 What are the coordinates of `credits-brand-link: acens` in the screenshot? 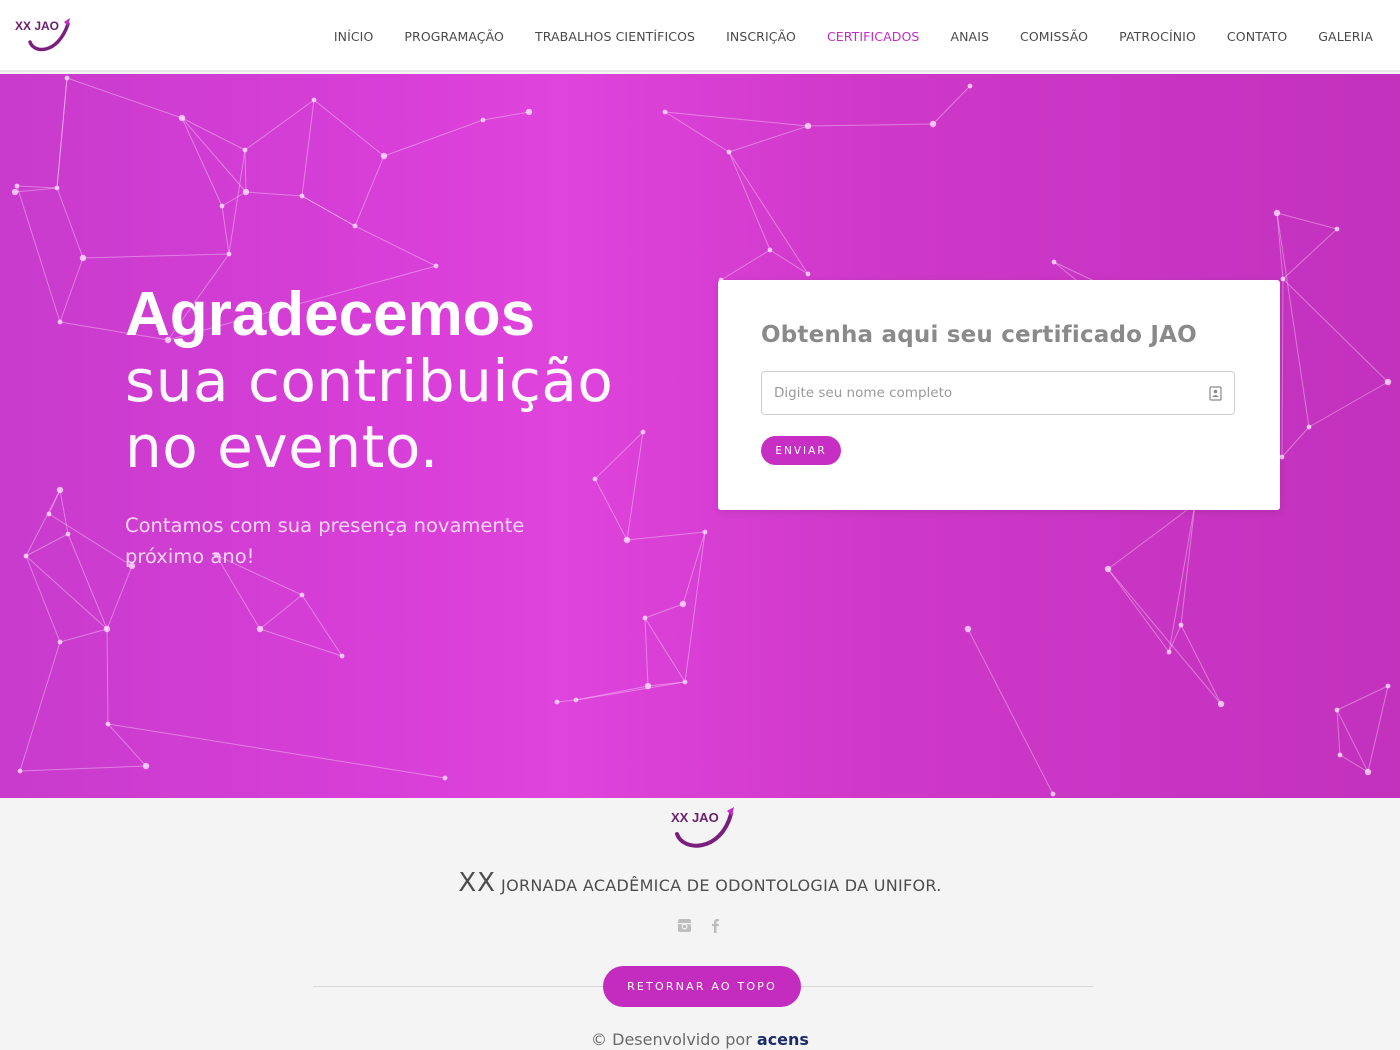 It's located at (783, 1039).